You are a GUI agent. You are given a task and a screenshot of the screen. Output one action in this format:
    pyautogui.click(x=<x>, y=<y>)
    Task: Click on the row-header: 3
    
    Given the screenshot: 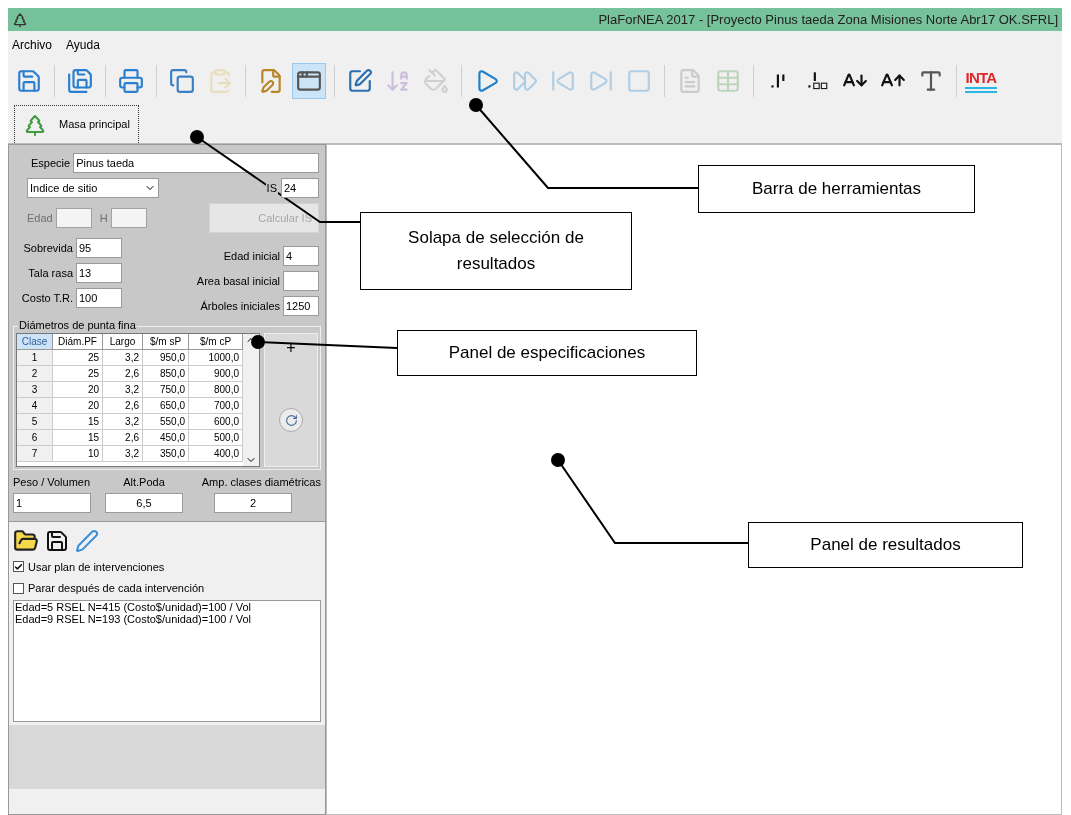 What is the action you would take?
    pyautogui.click(x=35, y=390)
    